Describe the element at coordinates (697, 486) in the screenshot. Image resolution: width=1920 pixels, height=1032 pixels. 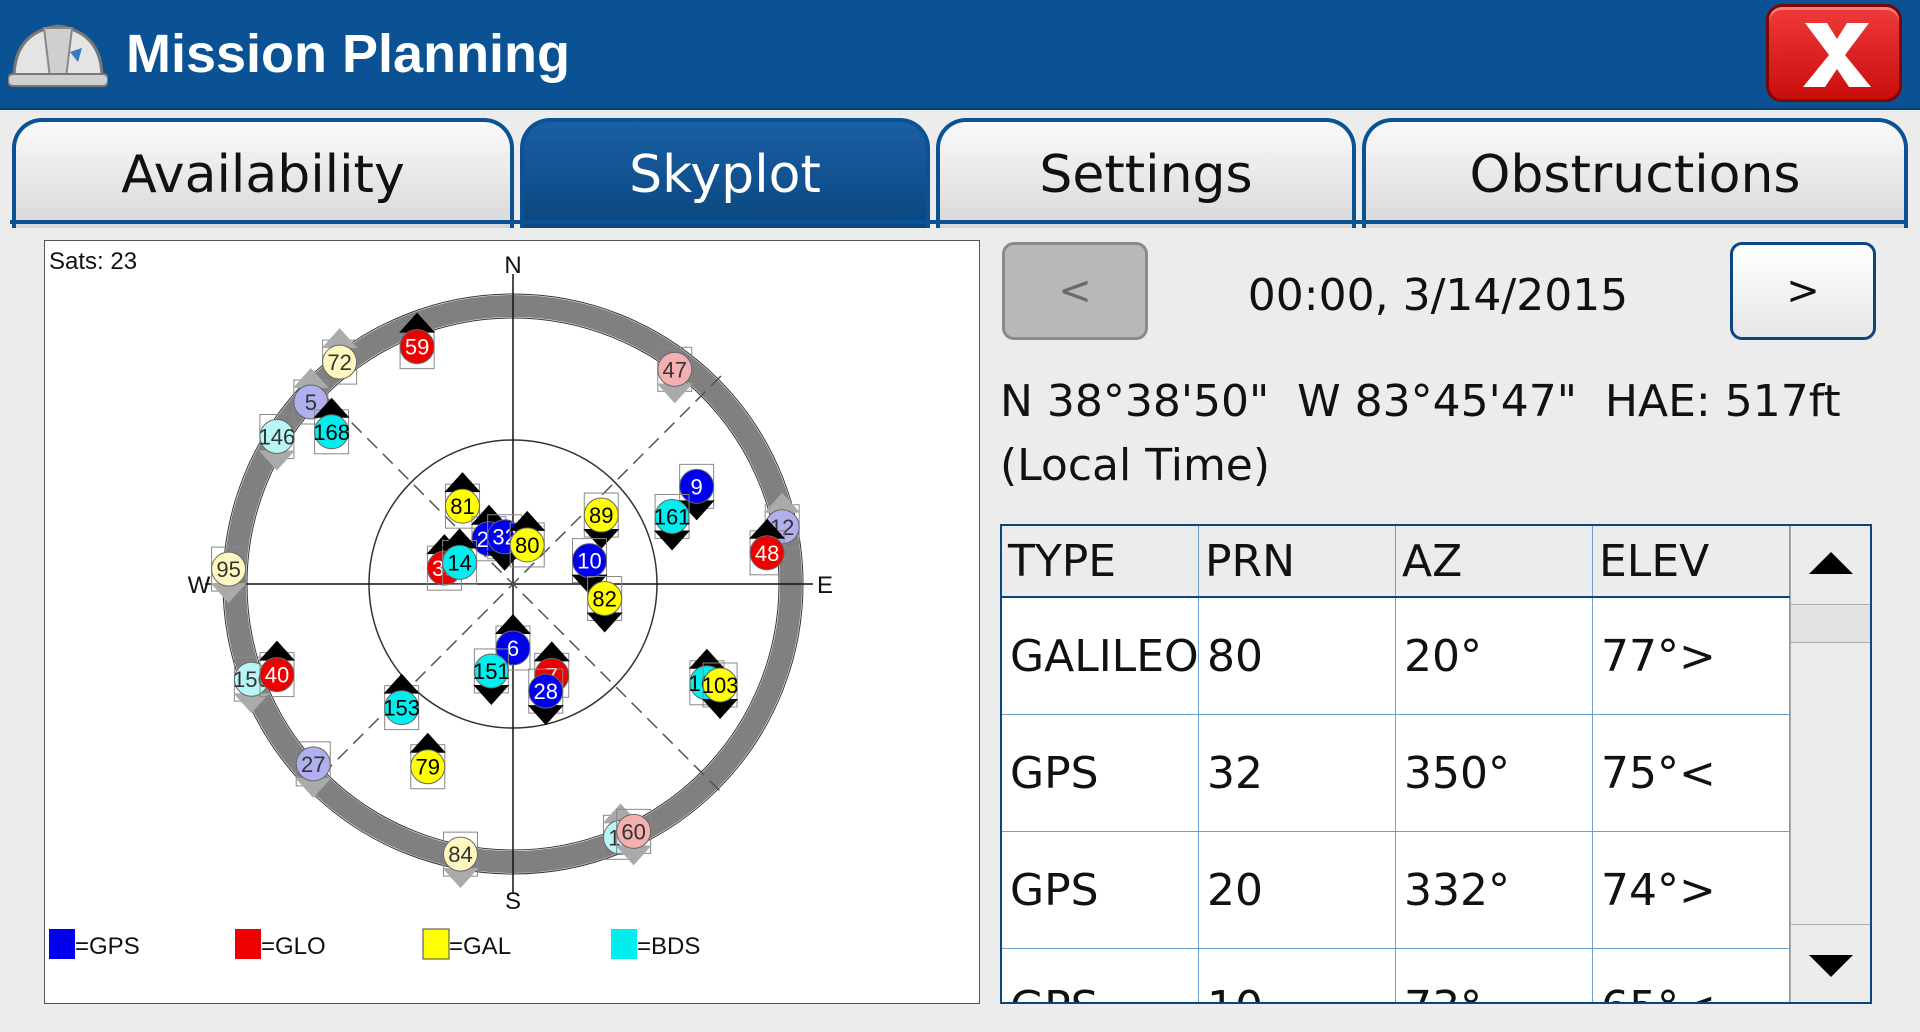
I see `satellite-prn-label: 9` at that location.